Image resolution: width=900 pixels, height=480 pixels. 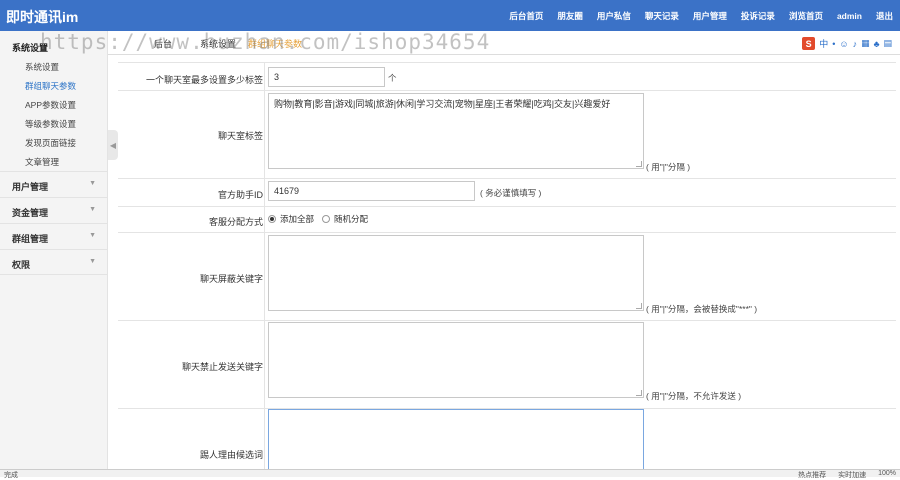 I want to click on sidebar-item-app-params: APP参数设置, so click(x=50, y=105).